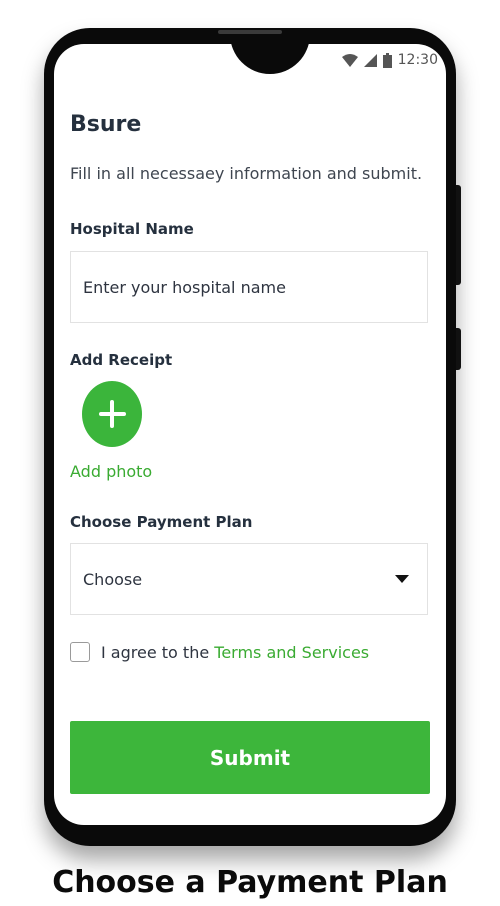  I want to click on payment-plan-label: Choose Payment Plan, so click(161, 522).